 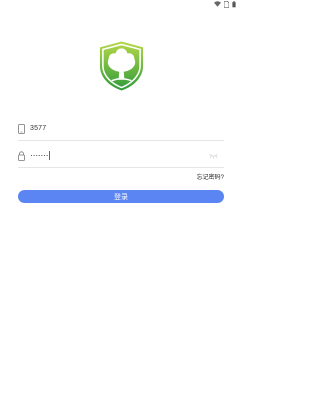 I want to click on password-value: ·······, so click(x=39, y=155).